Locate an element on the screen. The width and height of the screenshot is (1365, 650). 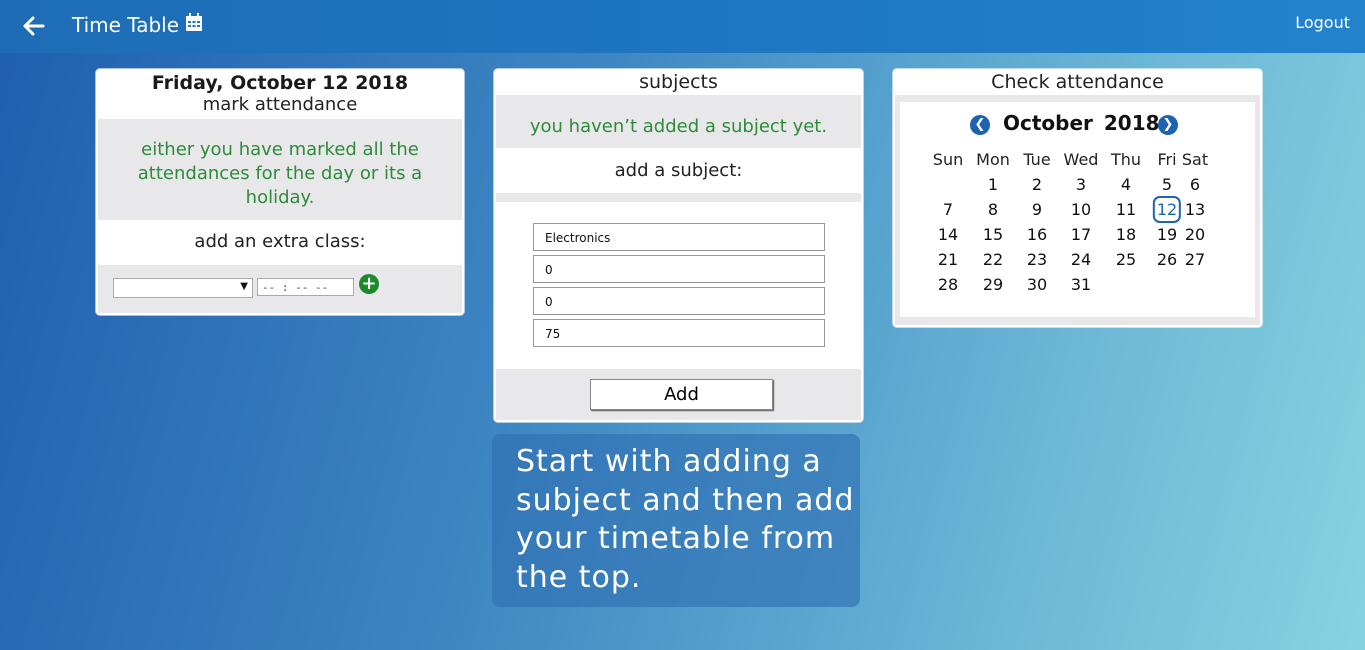
month-name: October is located at coordinates (1048, 123).